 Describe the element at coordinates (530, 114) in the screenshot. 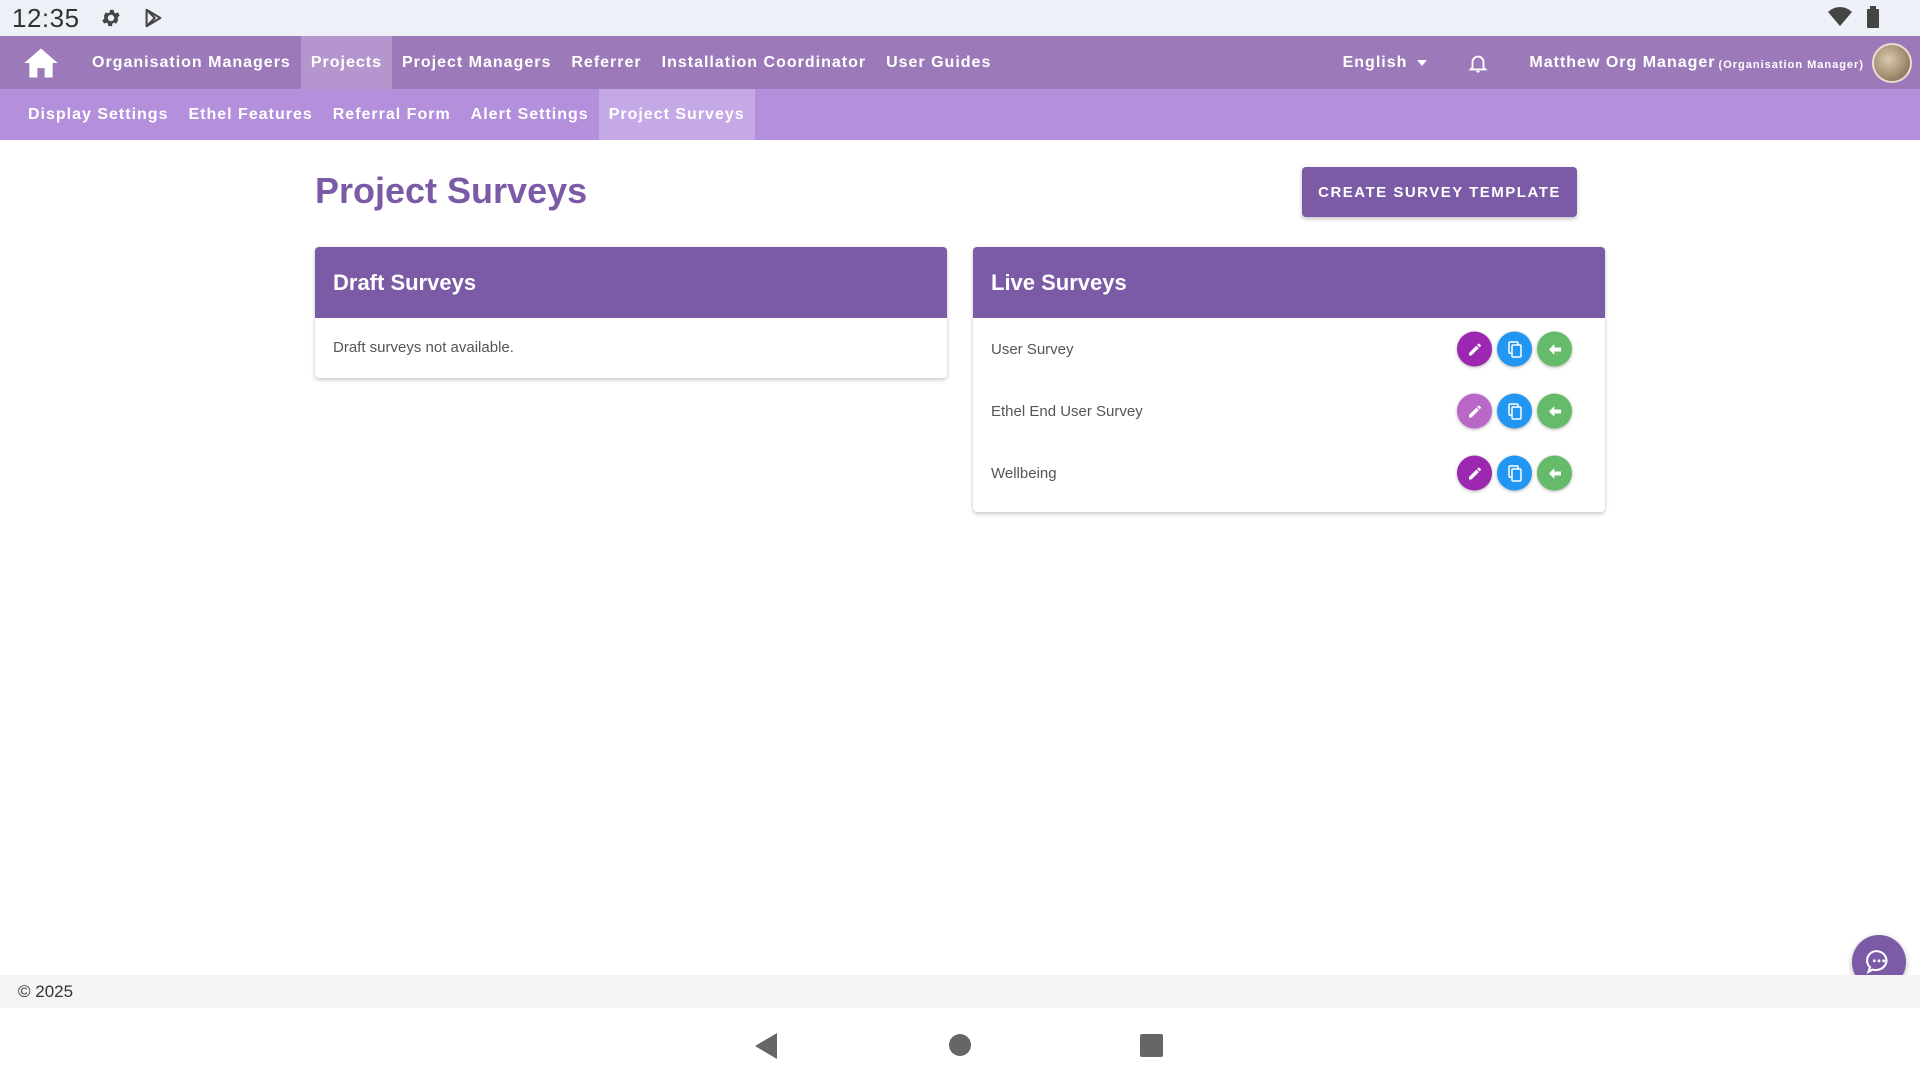

I see `subnav-alert-settings: Alert Settings` at that location.